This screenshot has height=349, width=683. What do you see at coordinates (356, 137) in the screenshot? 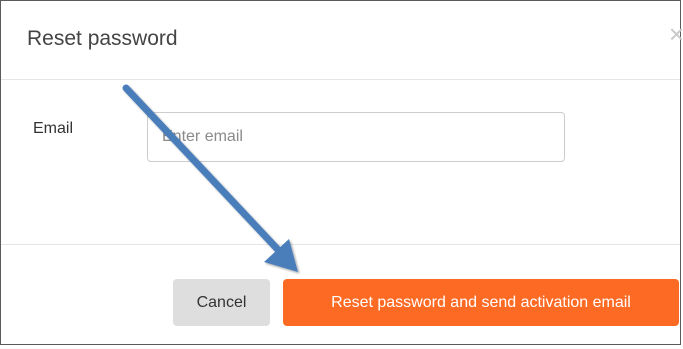
I see `email-input` at bounding box center [356, 137].